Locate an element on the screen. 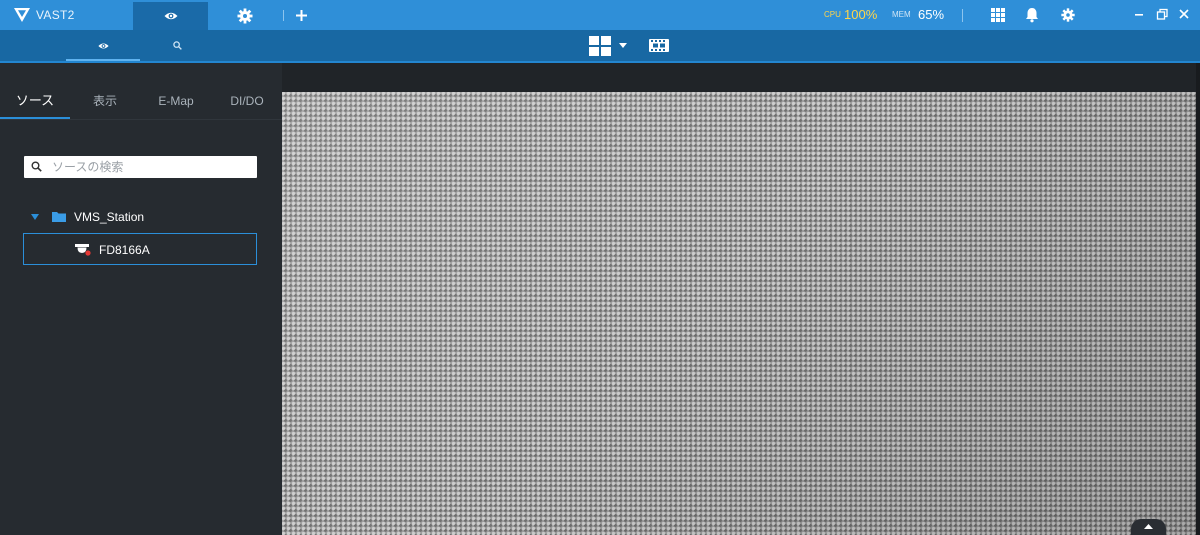 This screenshot has height=535, width=1200. source-search-input is located at coordinates (152, 167).